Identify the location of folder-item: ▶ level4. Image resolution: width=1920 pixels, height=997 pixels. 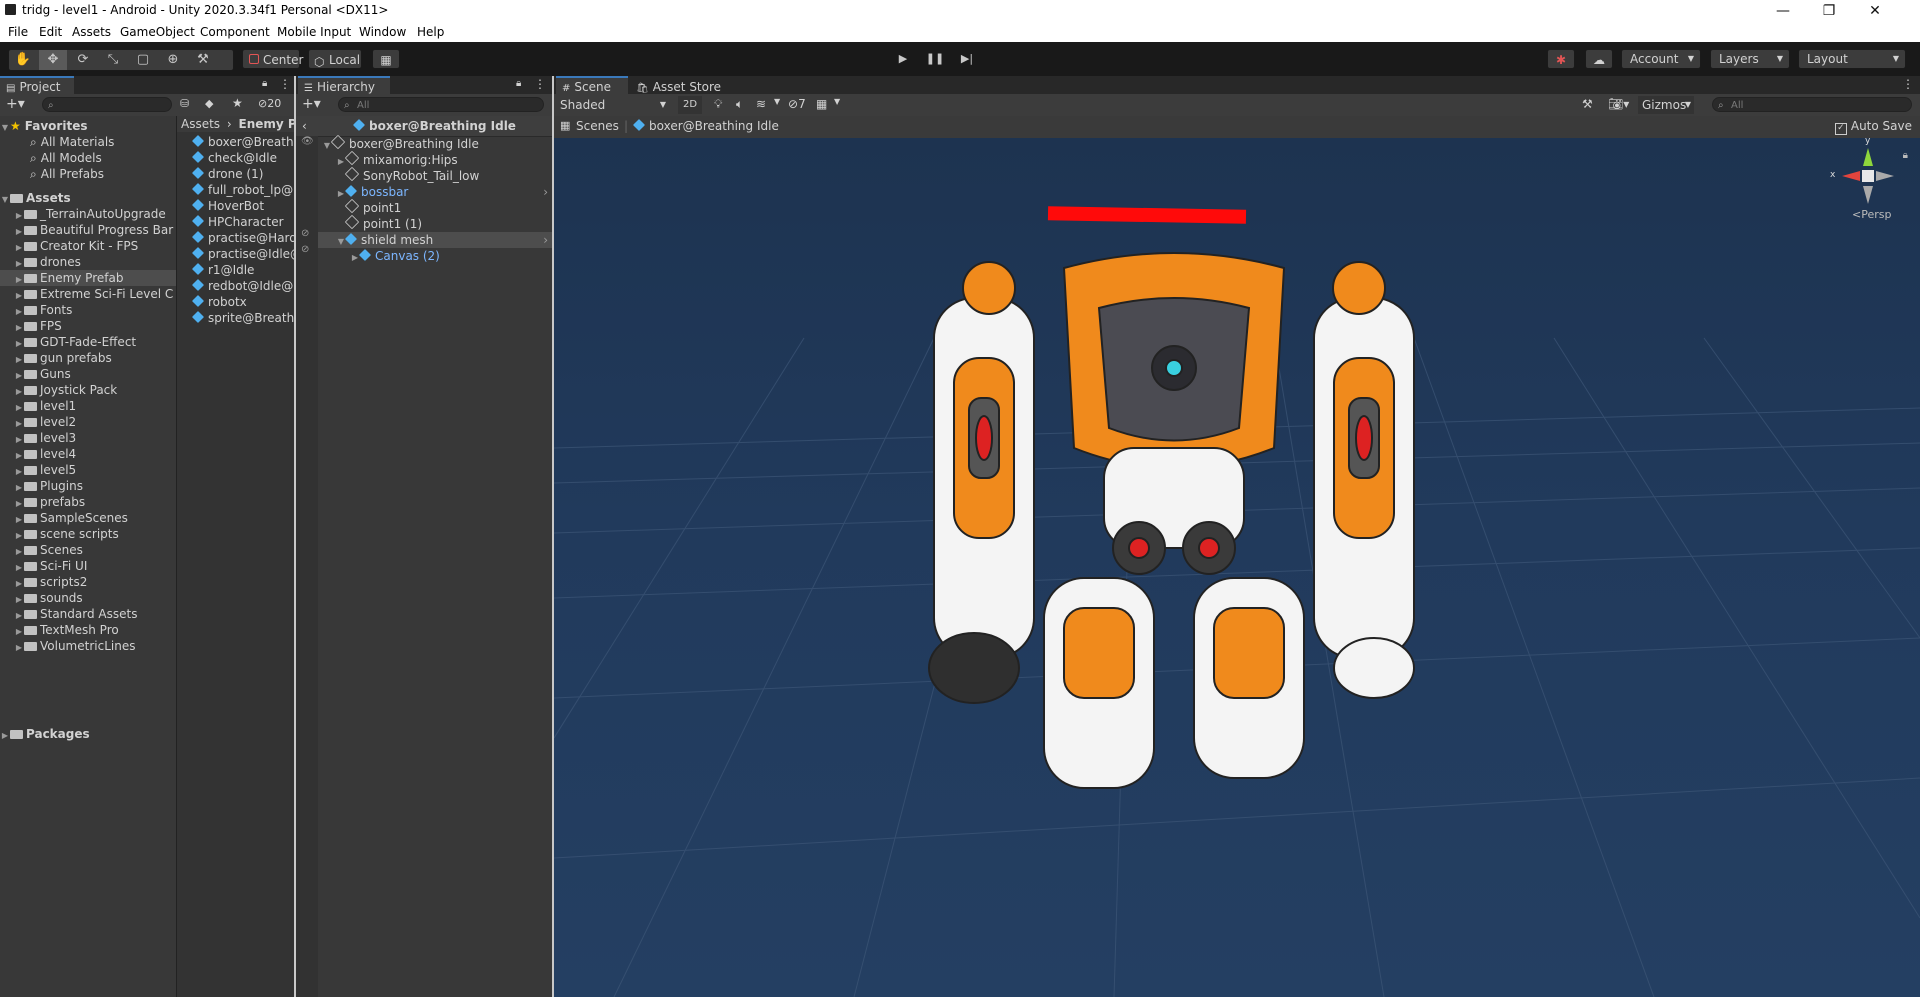
(88, 454).